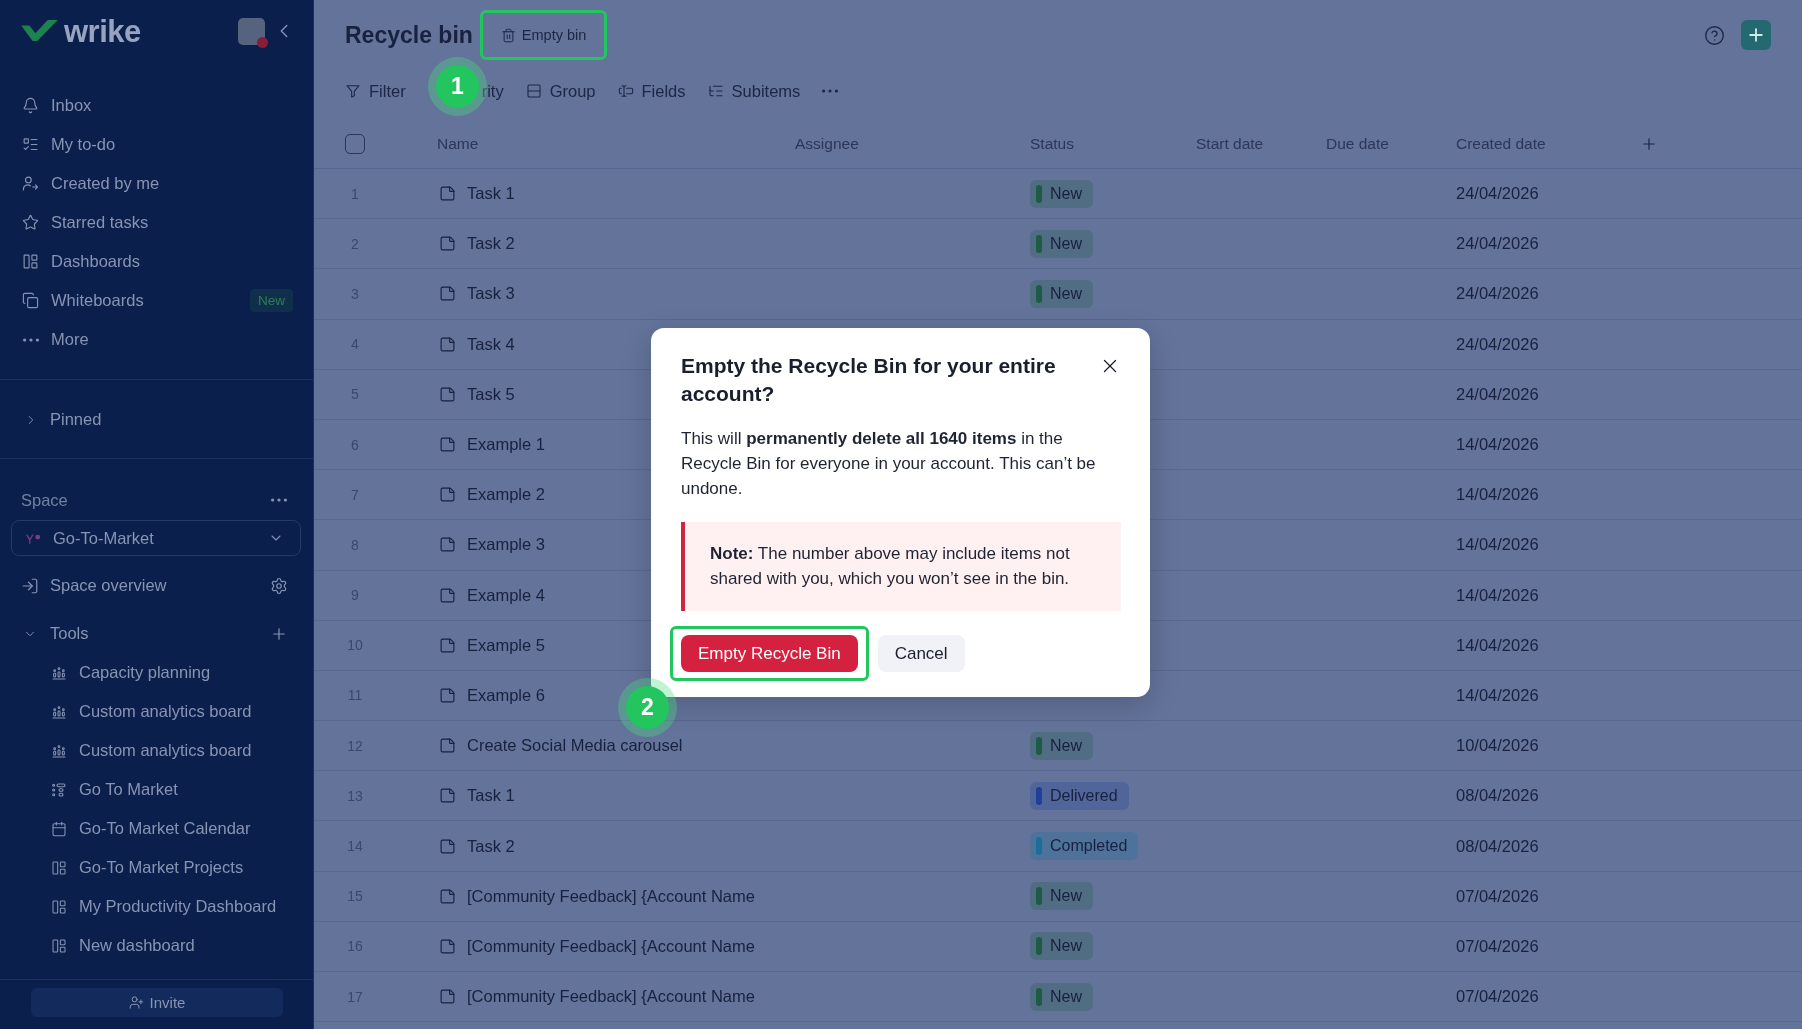 This screenshot has width=1802, height=1029. What do you see at coordinates (1756, 35) in the screenshot?
I see `add-button` at bounding box center [1756, 35].